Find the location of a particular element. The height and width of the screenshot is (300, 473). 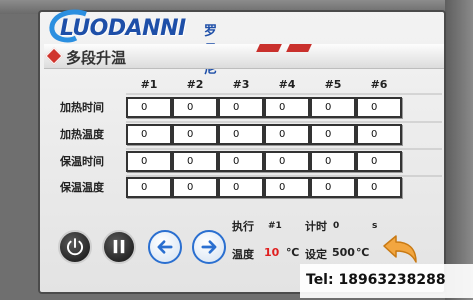

arrow-left-icon is located at coordinates (165, 247).